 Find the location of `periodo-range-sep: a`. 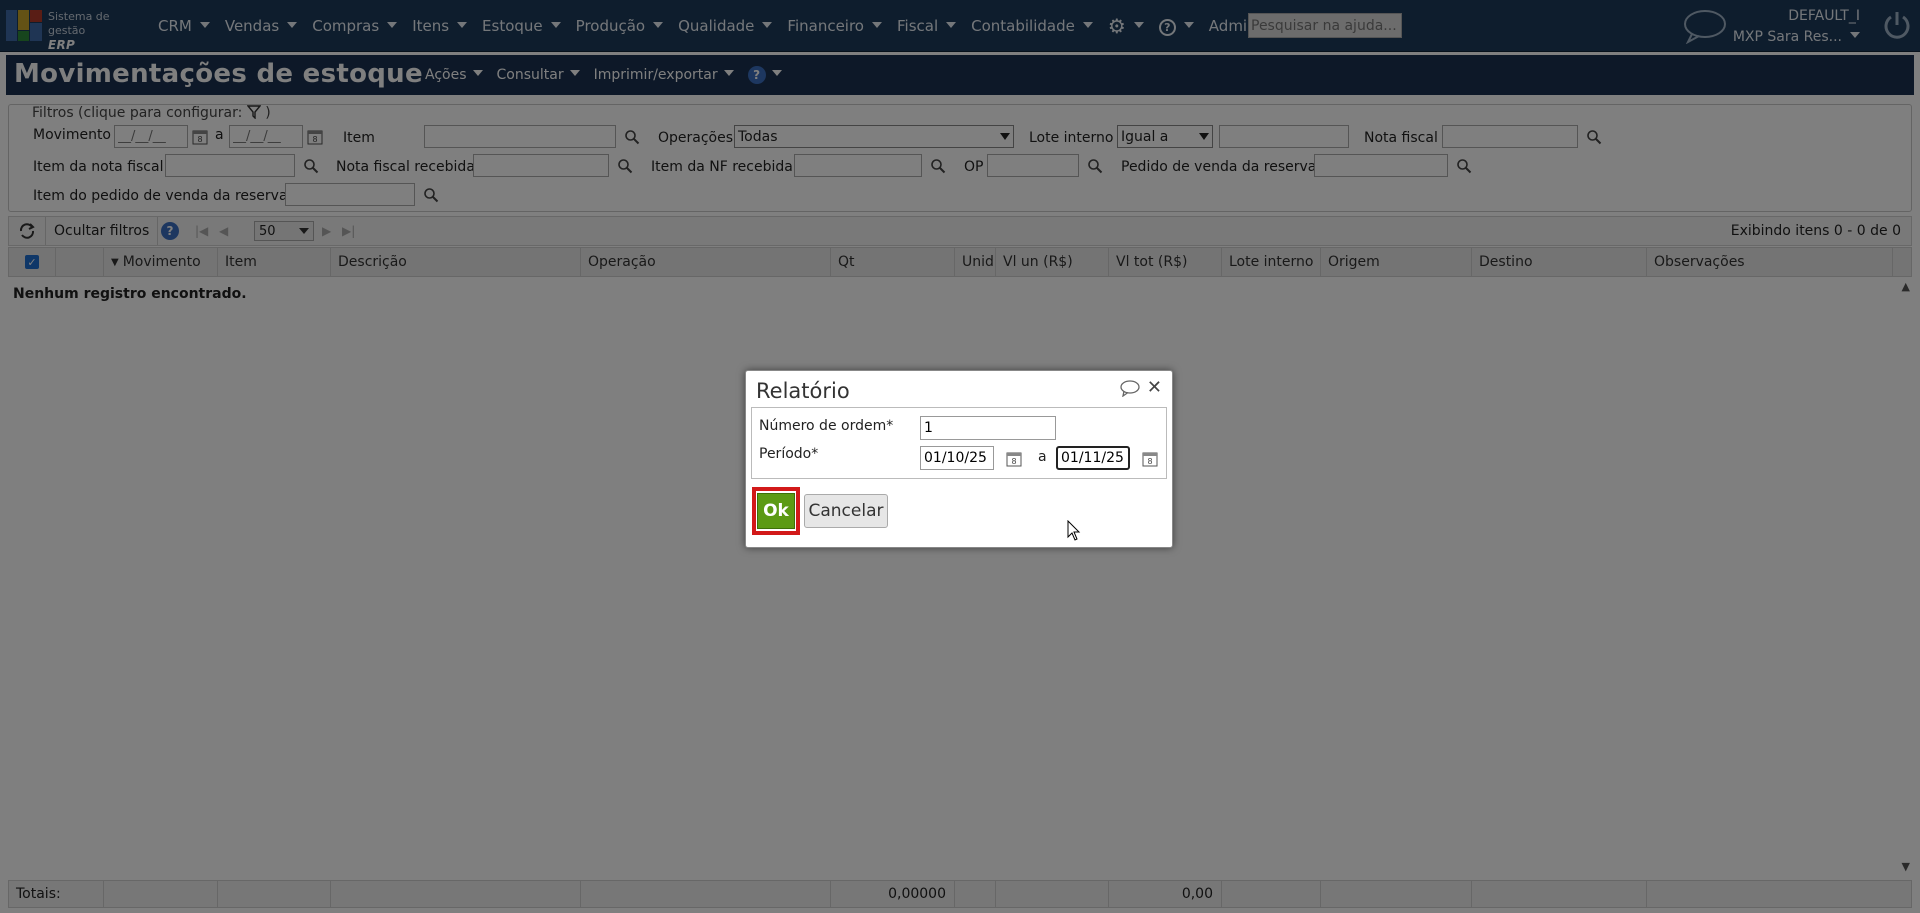

periodo-range-sep: a is located at coordinates (1042, 457).